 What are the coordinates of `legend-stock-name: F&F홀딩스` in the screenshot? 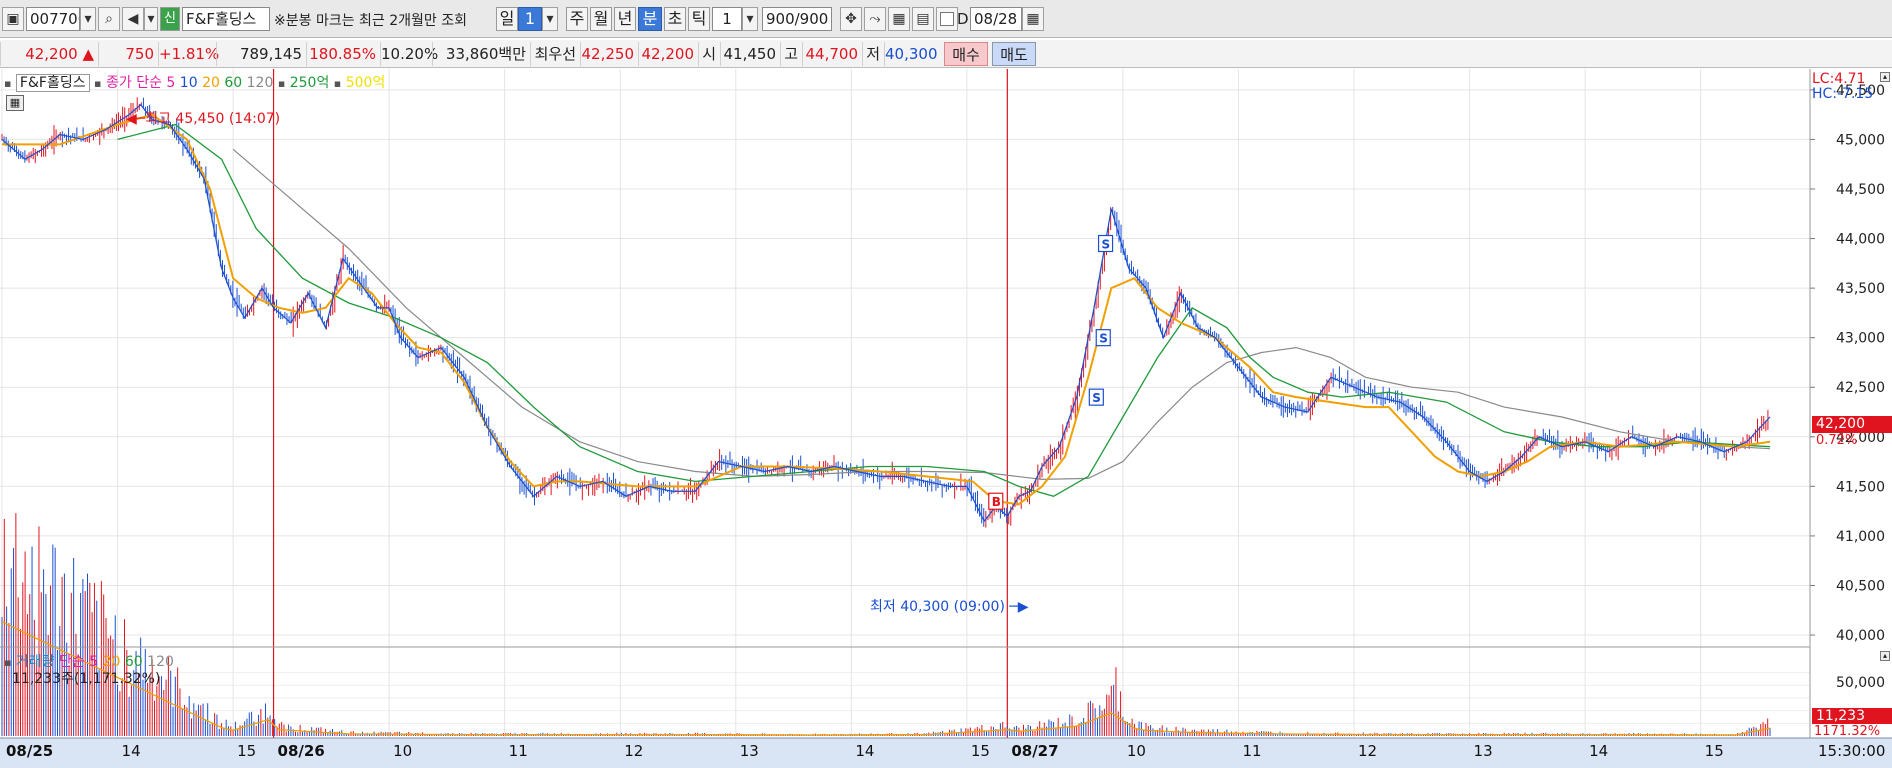 It's located at (52, 83).